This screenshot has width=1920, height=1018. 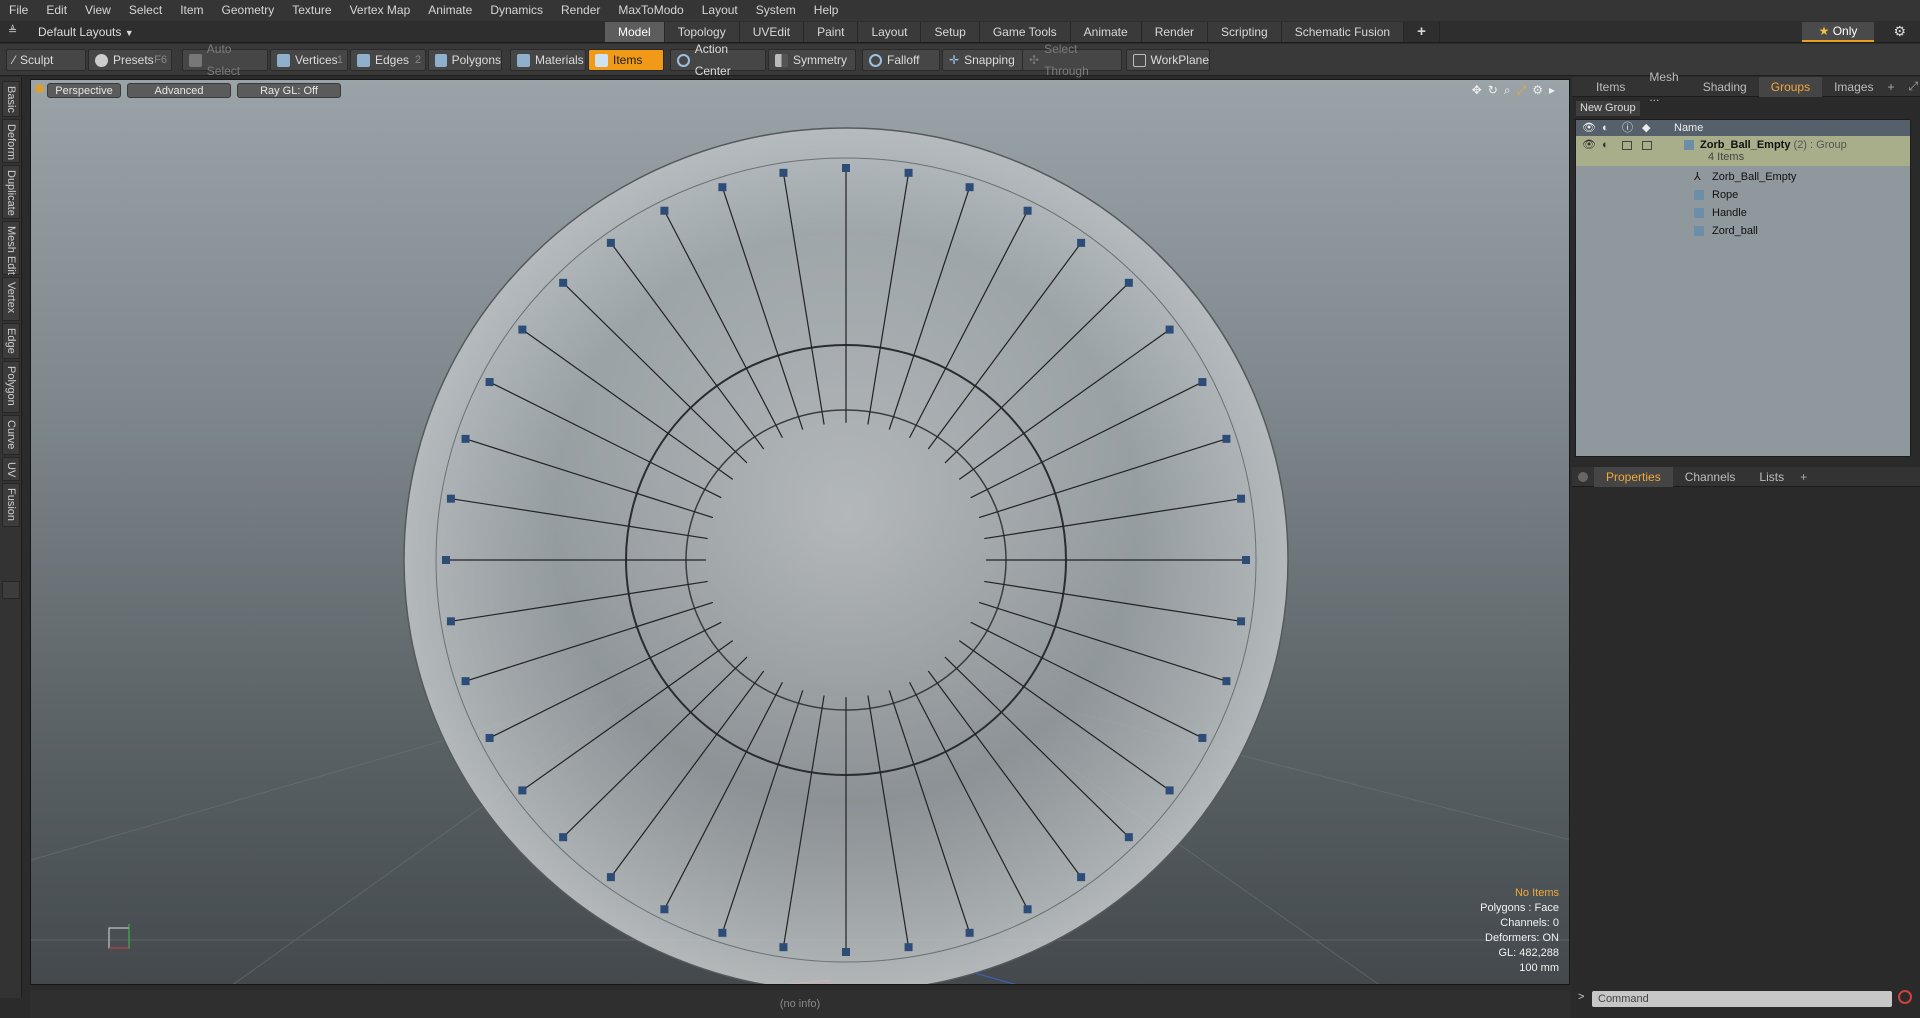 What do you see at coordinates (1688, 128) in the screenshot?
I see `column-name-header: Name` at bounding box center [1688, 128].